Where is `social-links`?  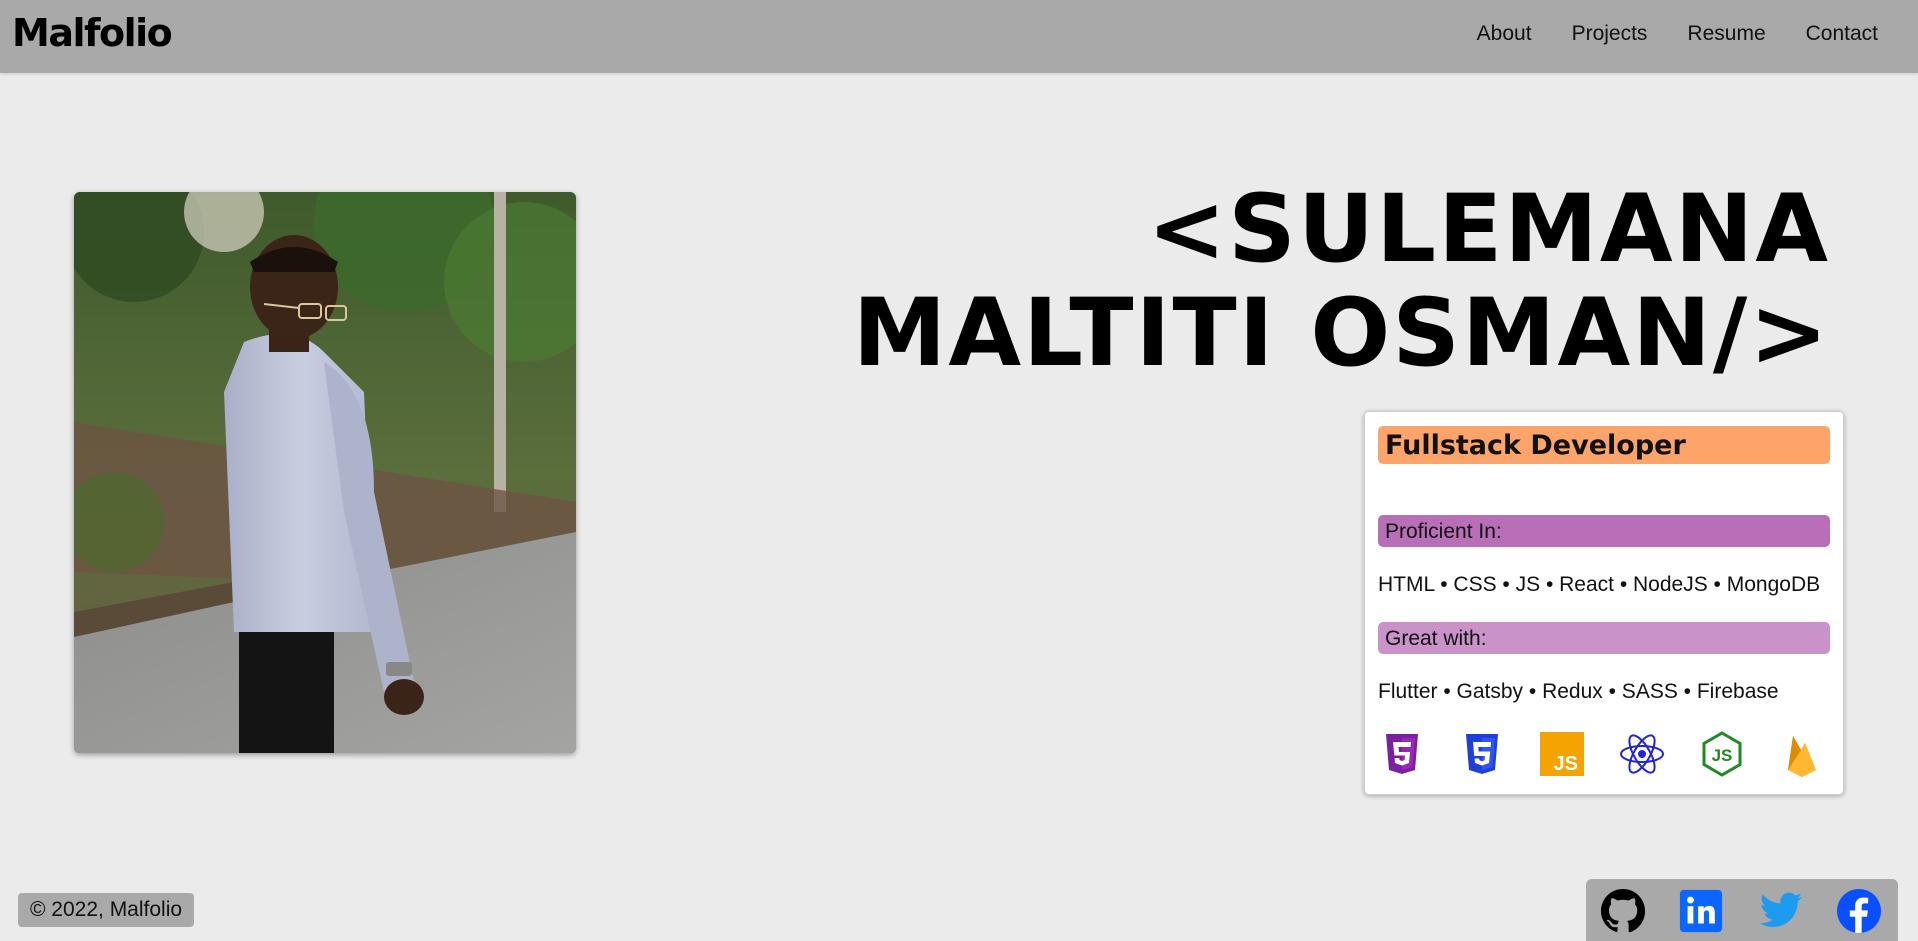
social-links is located at coordinates (1742, 910).